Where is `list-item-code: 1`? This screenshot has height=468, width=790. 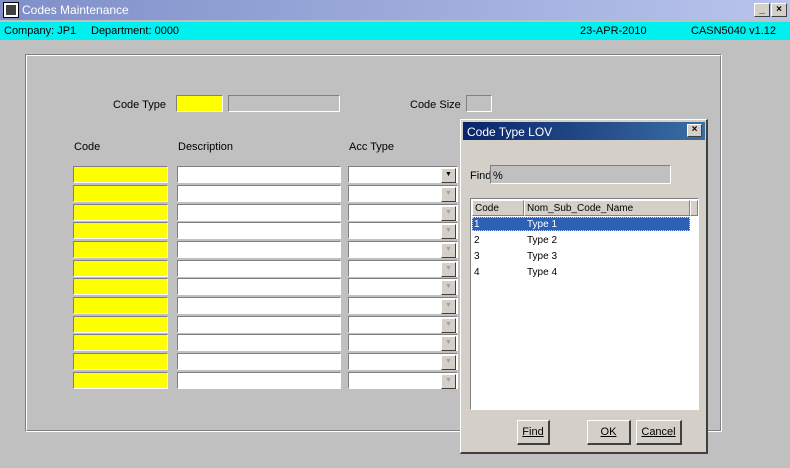 list-item-code: 1 is located at coordinates (477, 224).